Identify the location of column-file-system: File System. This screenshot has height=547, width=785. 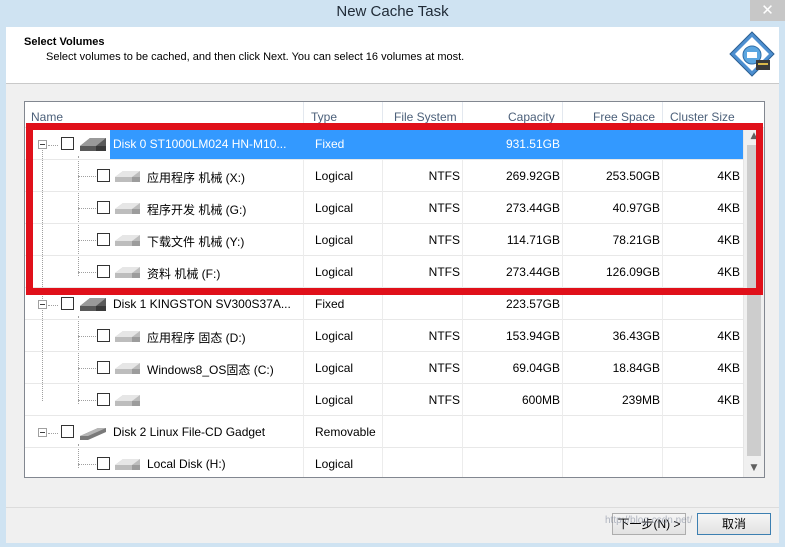
(425, 117).